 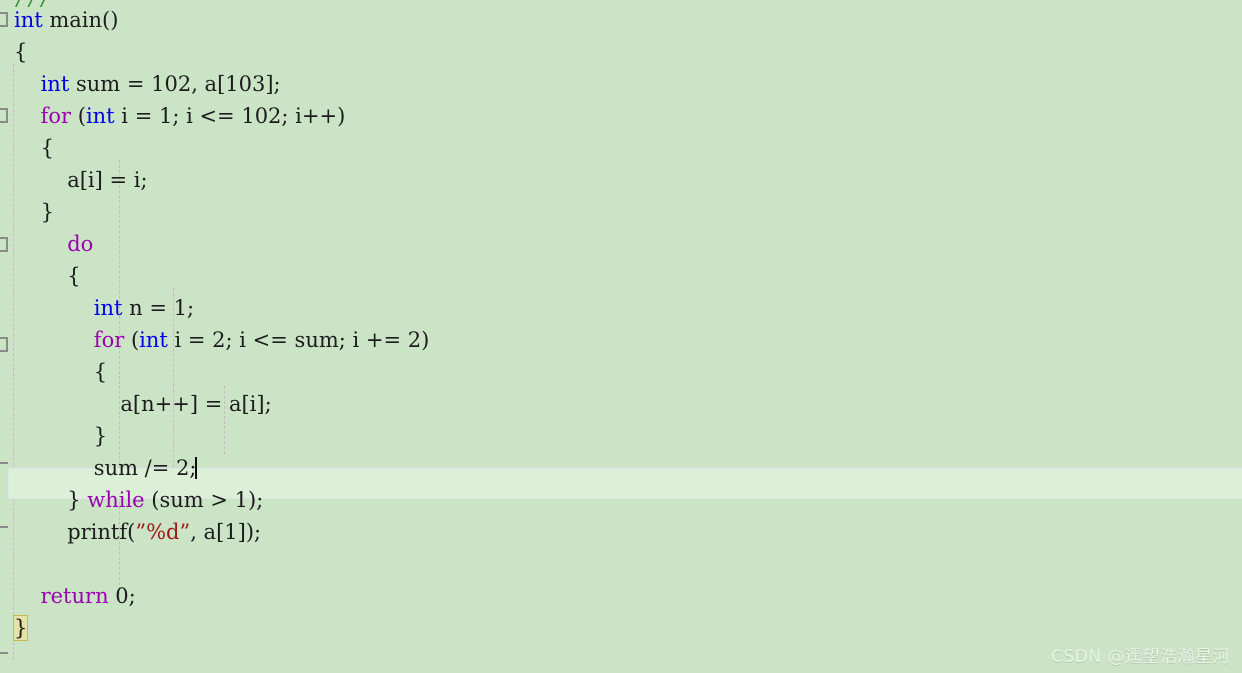 I want to click on code-line: do, so click(x=621, y=244).